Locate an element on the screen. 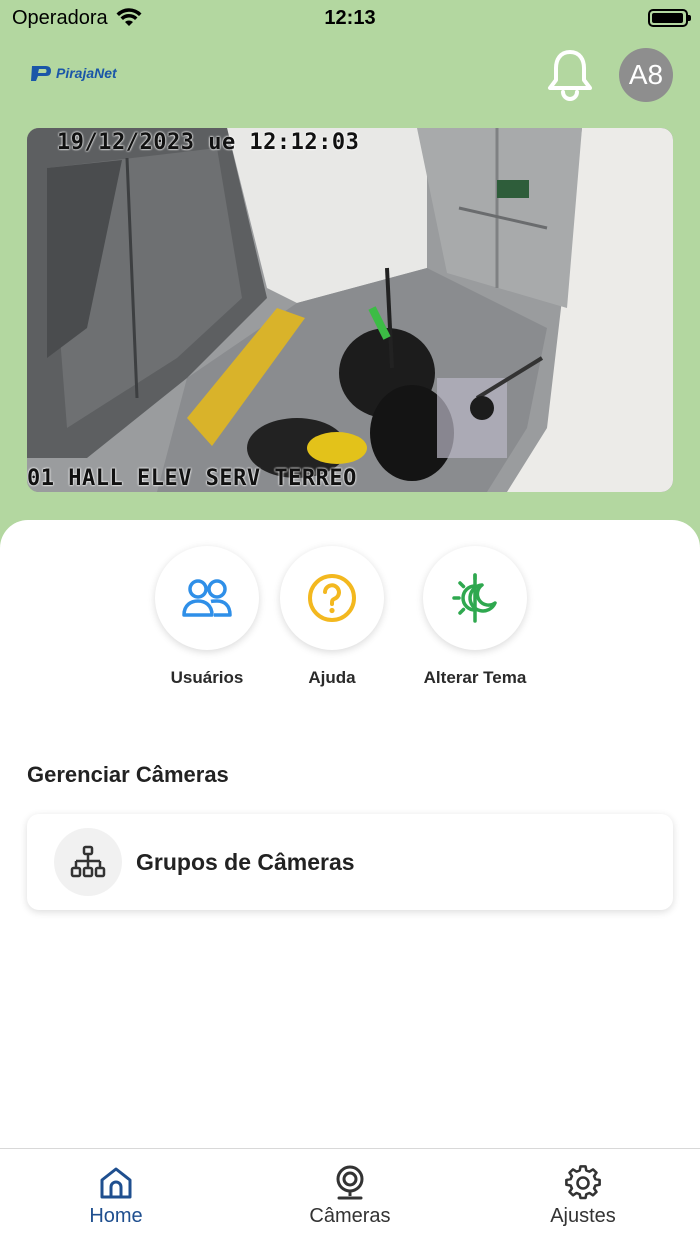 The width and height of the screenshot is (700, 1244). tab-settings-label: Ajustes is located at coordinates (583, 1216).